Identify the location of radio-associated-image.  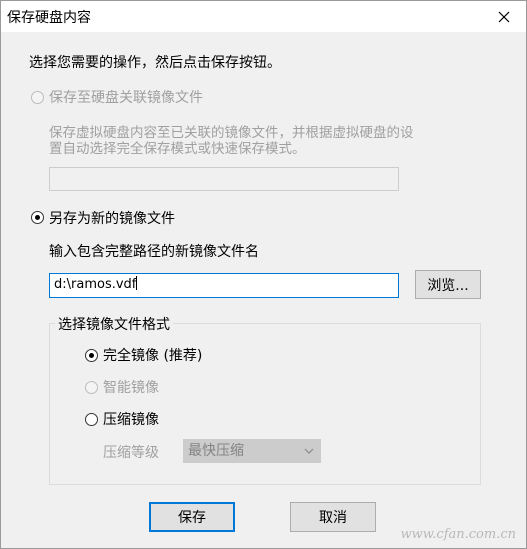
(37, 97).